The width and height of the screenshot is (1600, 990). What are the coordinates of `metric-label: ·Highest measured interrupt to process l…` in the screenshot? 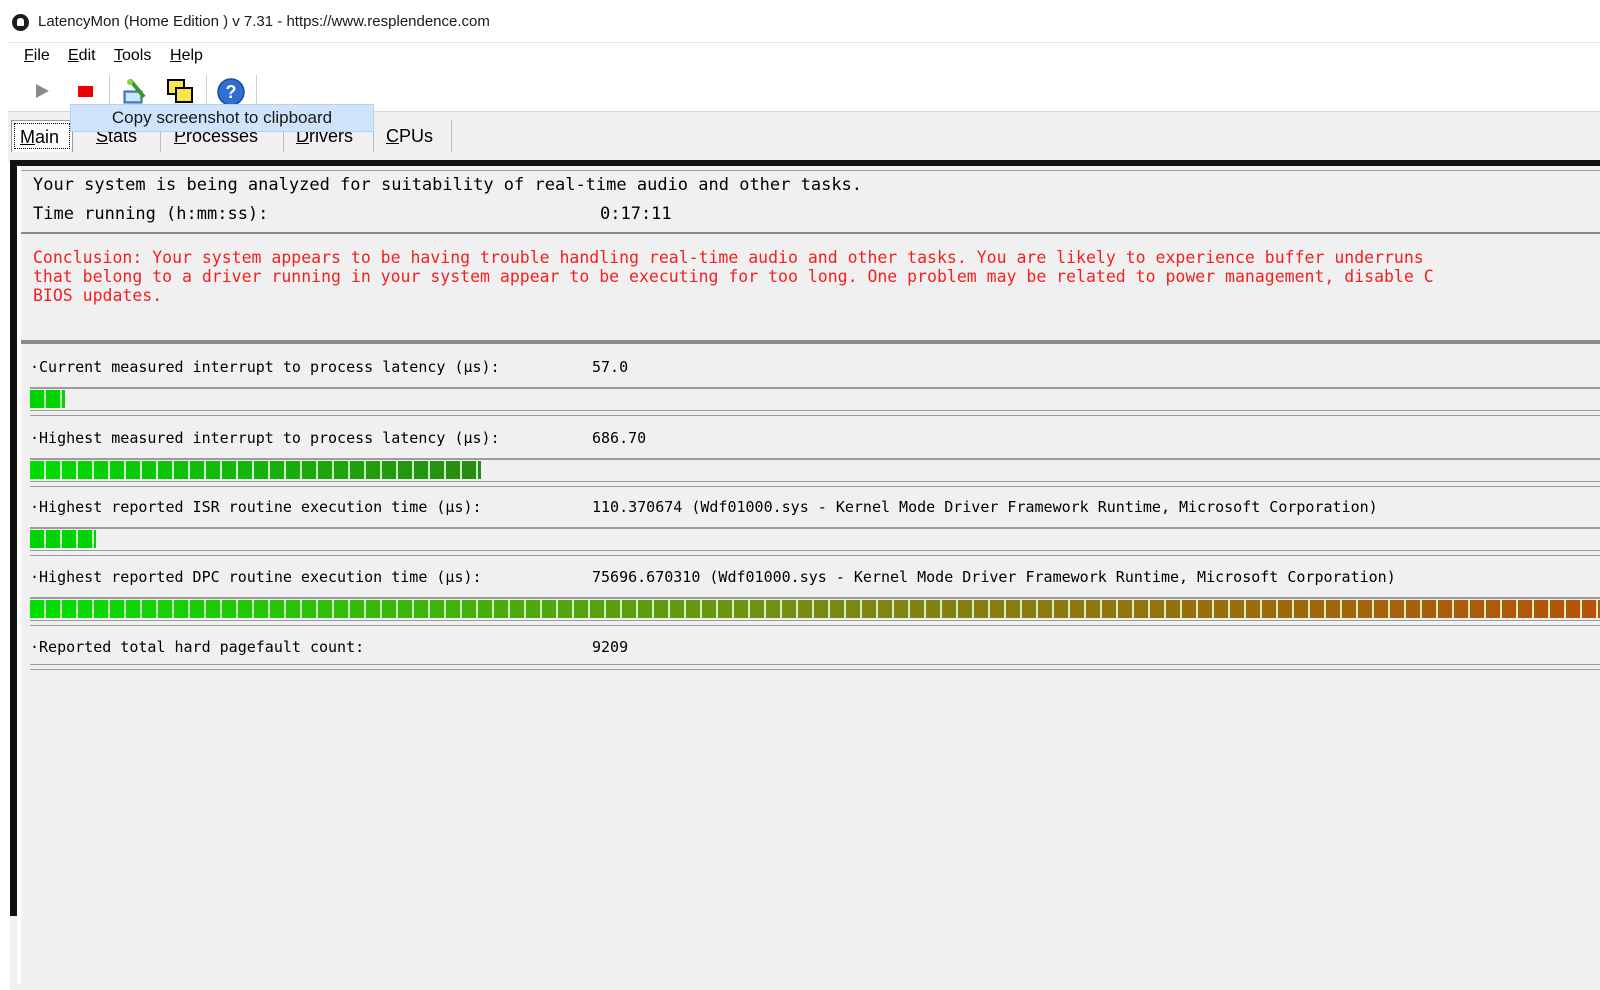 It's located at (265, 438).